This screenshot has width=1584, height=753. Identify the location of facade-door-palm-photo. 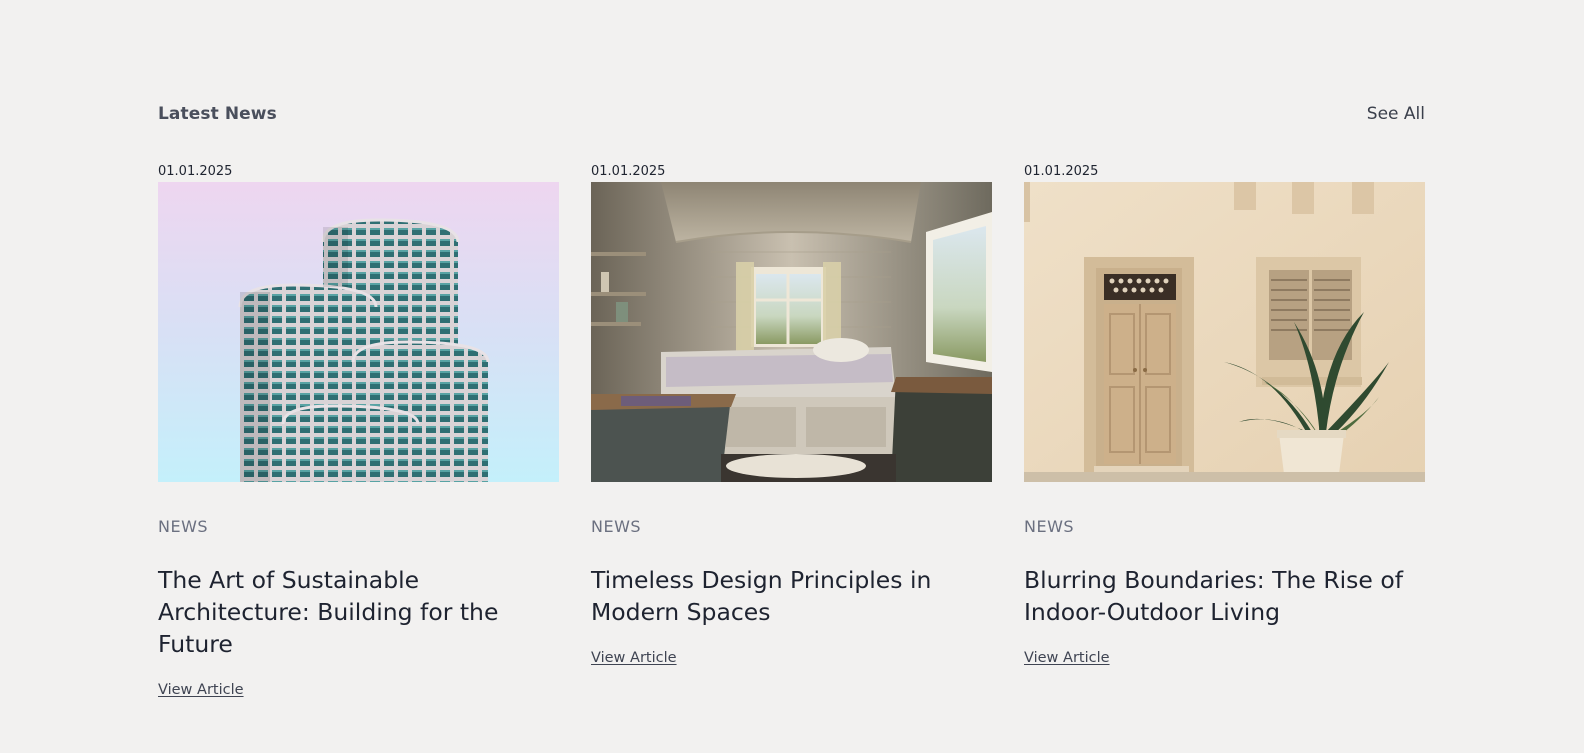
(1224, 332).